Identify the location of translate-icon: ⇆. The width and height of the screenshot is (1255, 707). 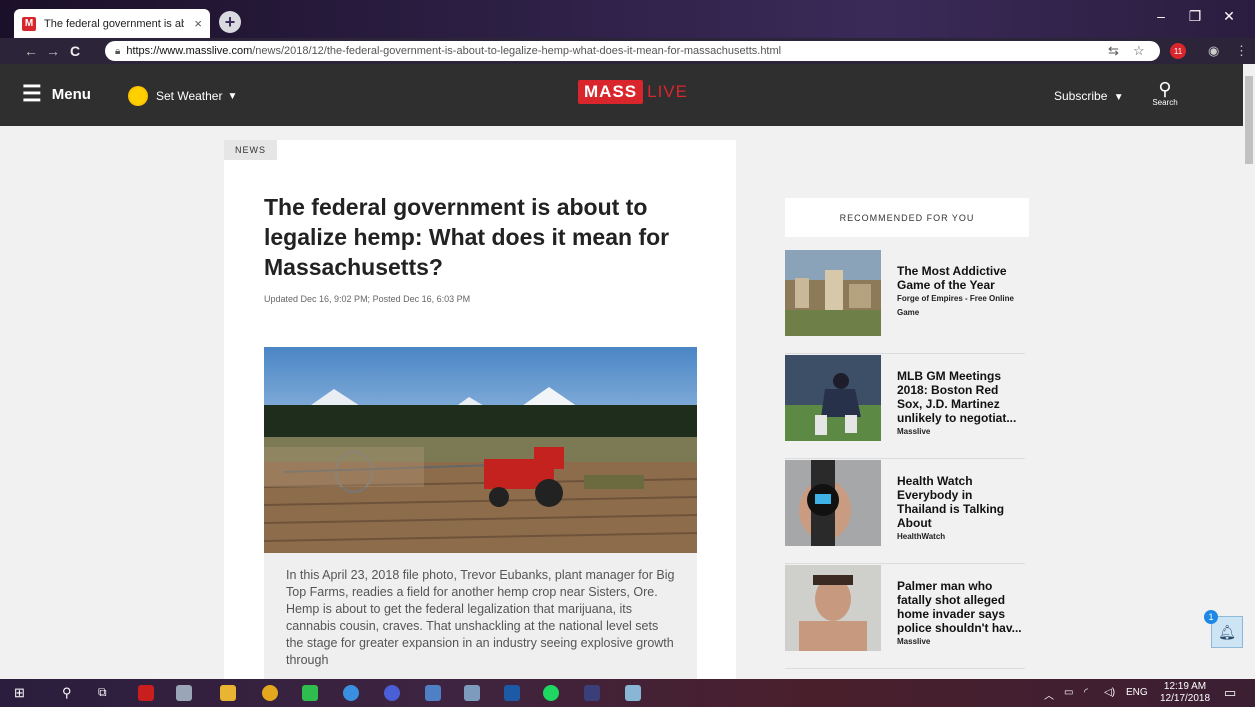
(1113, 51).